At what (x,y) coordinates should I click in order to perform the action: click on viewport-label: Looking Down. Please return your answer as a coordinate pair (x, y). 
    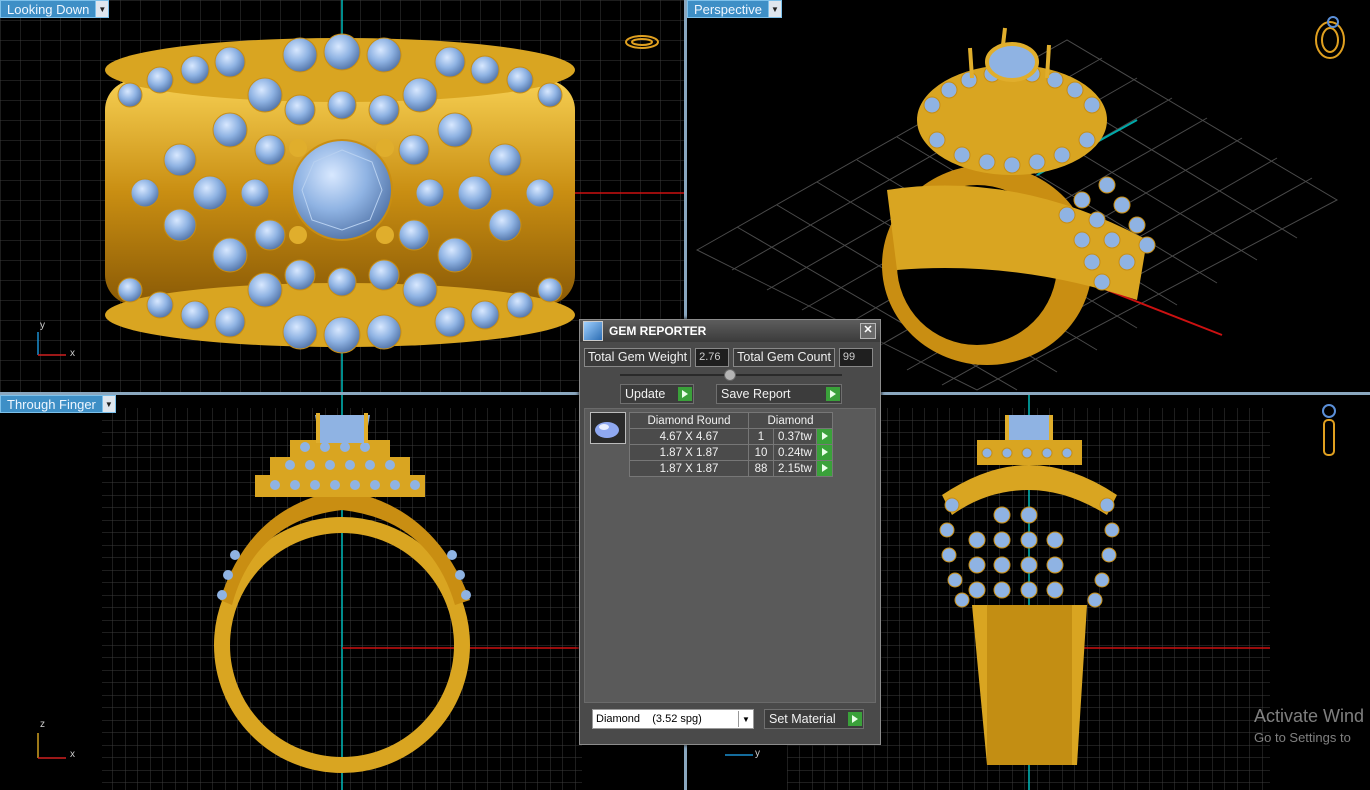
    Looking at the image, I should click on (48, 9).